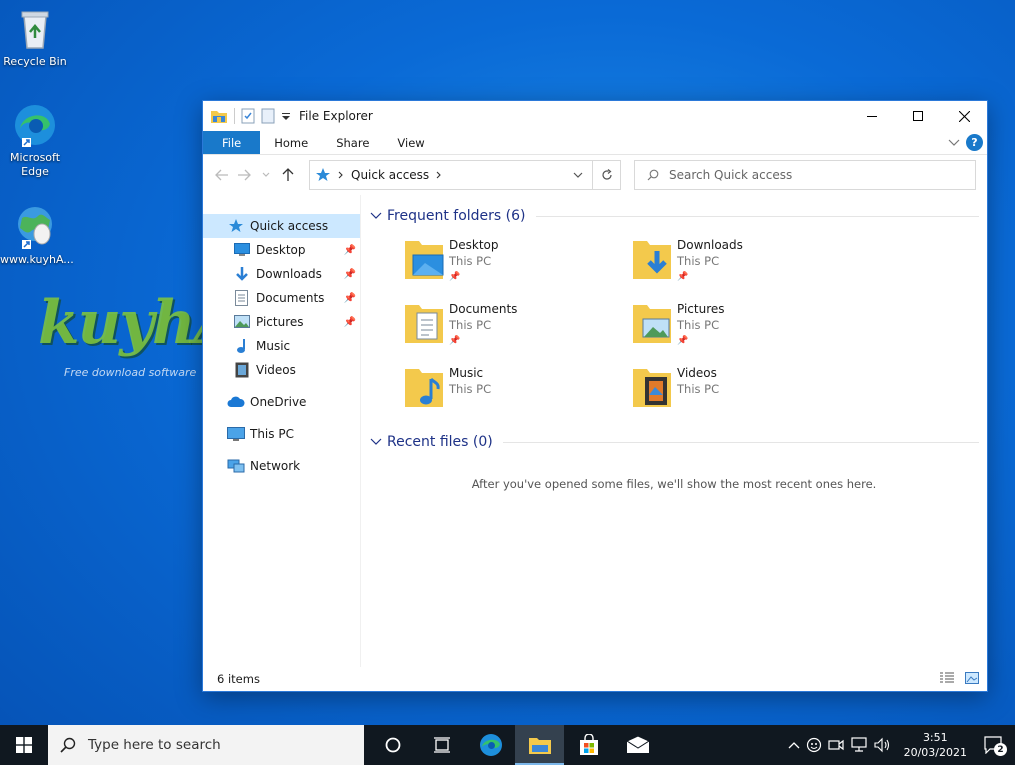 The image size is (1015, 765). I want to click on search-box: Search Quick access, so click(805, 175).